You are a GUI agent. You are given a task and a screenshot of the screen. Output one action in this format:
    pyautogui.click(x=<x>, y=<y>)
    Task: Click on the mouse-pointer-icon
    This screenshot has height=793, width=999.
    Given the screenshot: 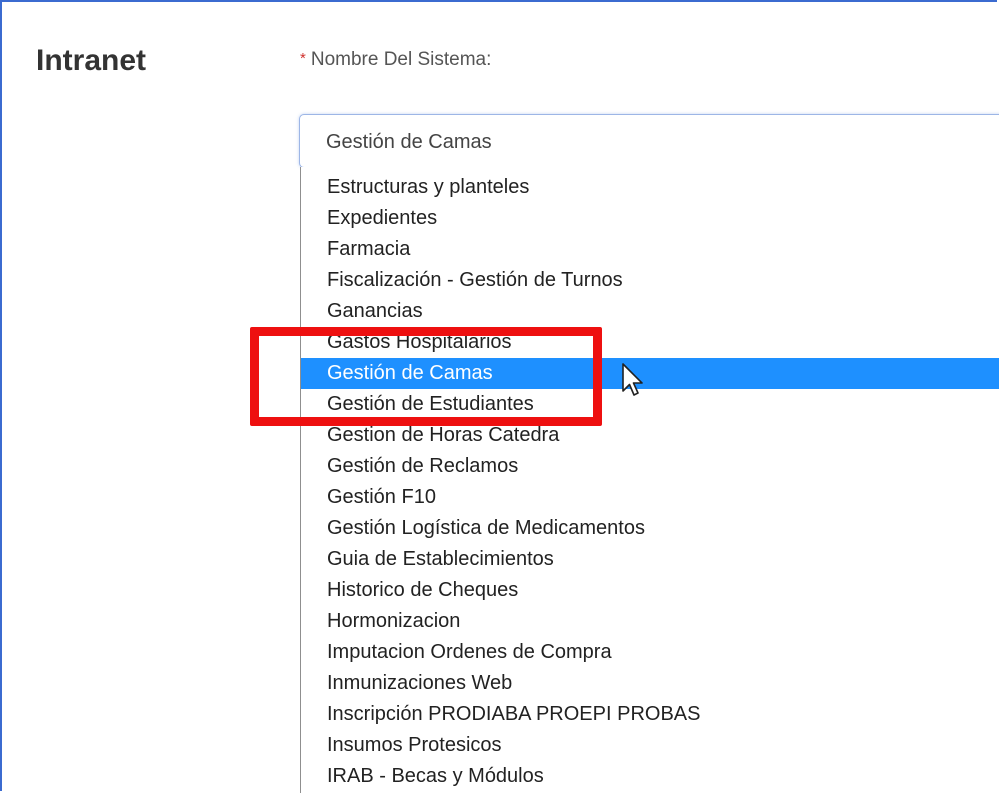 What is the action you would take?
    pyautogui.click(x=632, y=379)
    